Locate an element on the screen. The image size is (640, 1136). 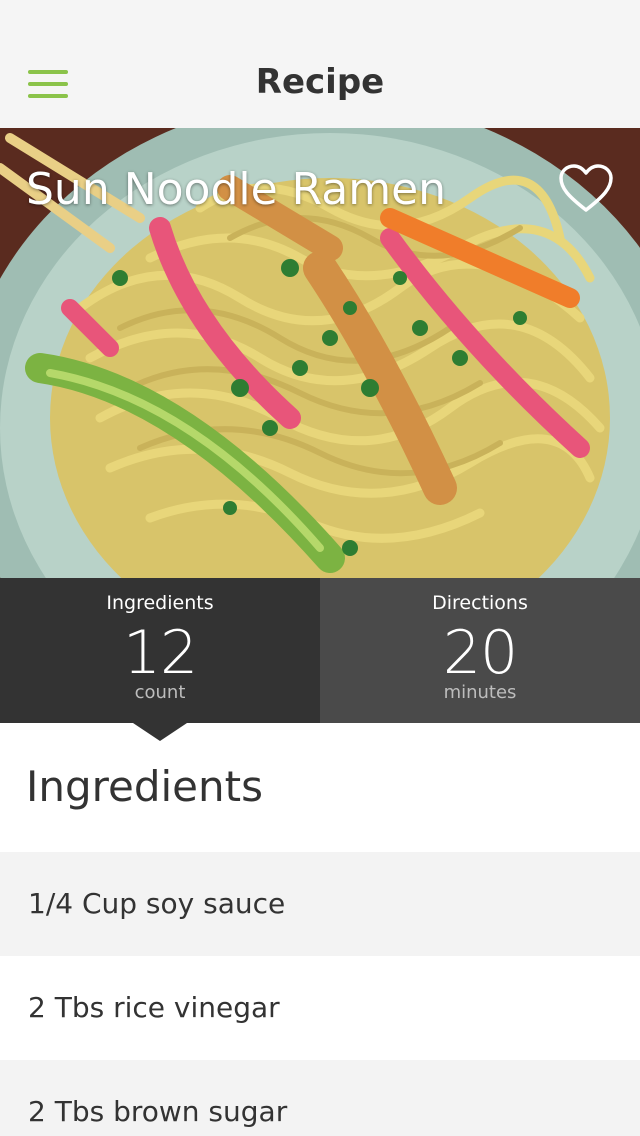
directions-stat-label: Directions is located at coordinates (480, 603).